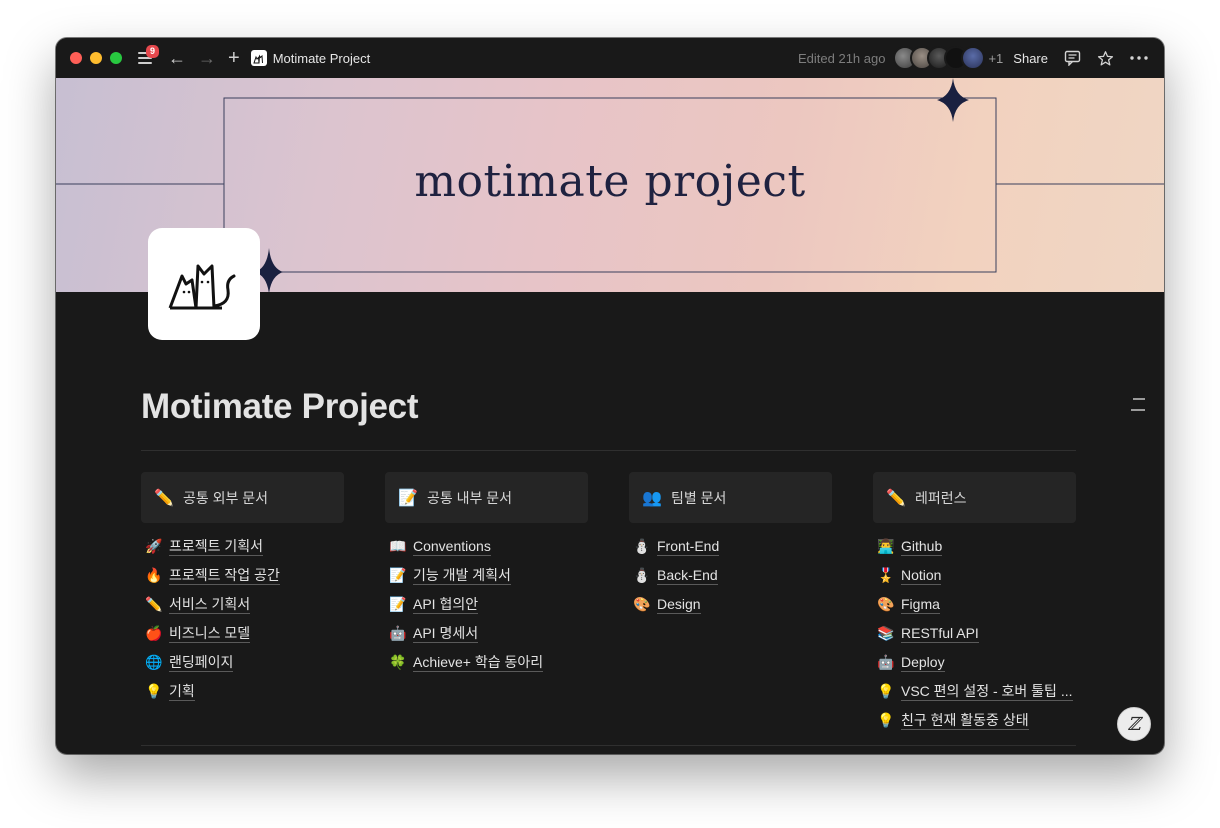  Describe the element at coordinates (478, 662) in the screenshot. I see `page-link-label: Achieve+ 학습 동아리` at that location.